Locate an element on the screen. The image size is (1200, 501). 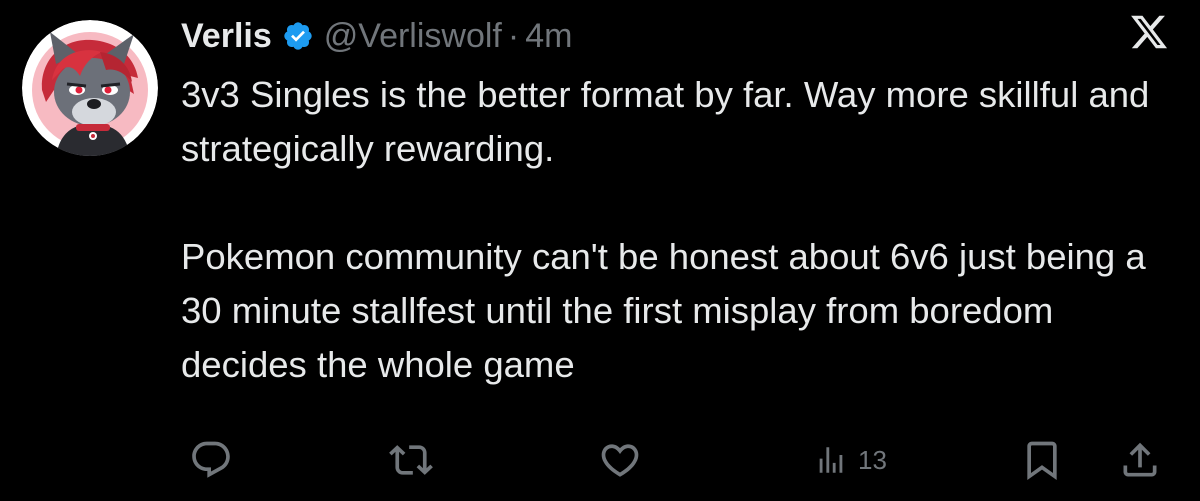
repost-icon is located at coordinates (411, 460).